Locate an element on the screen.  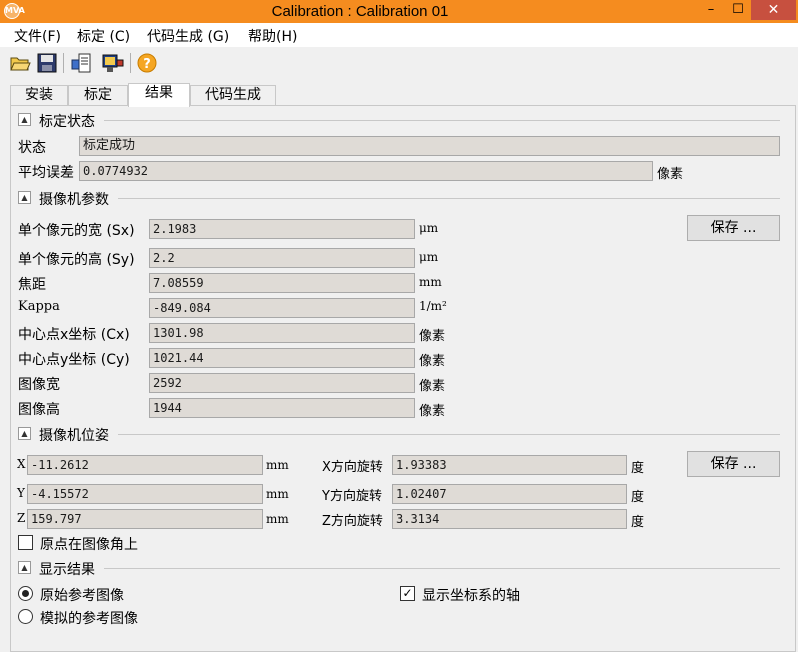
param-unit-cy: 像素 is located at coordinates (432, 361).